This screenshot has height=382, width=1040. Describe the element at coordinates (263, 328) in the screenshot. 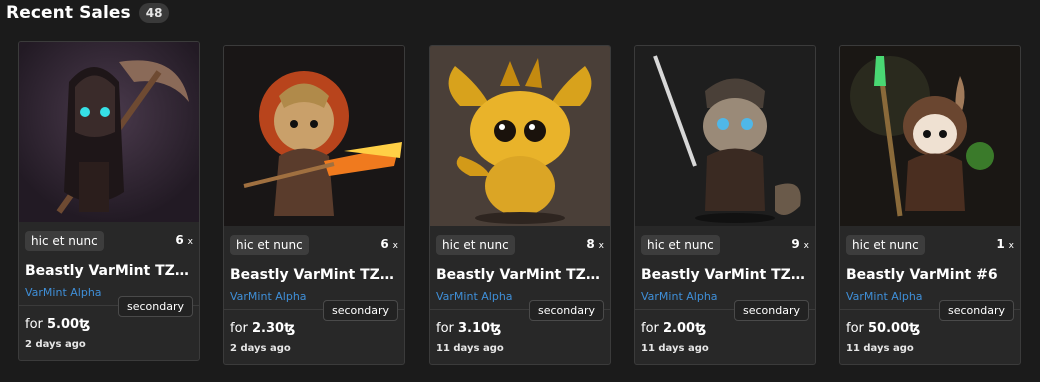

I see `sale-price: for 2.30ꜩ` at that location.